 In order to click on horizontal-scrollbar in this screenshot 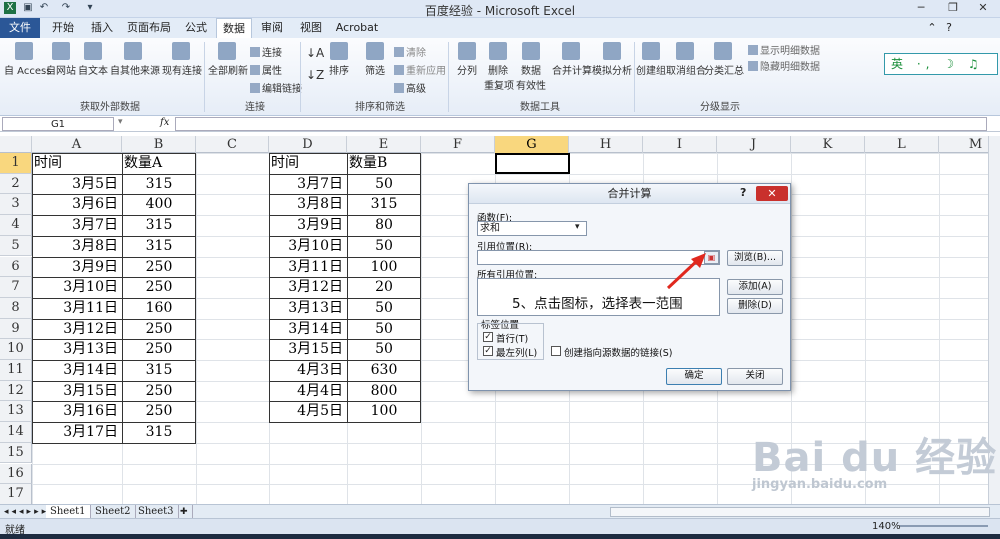, I will do `click(800, 512)`.